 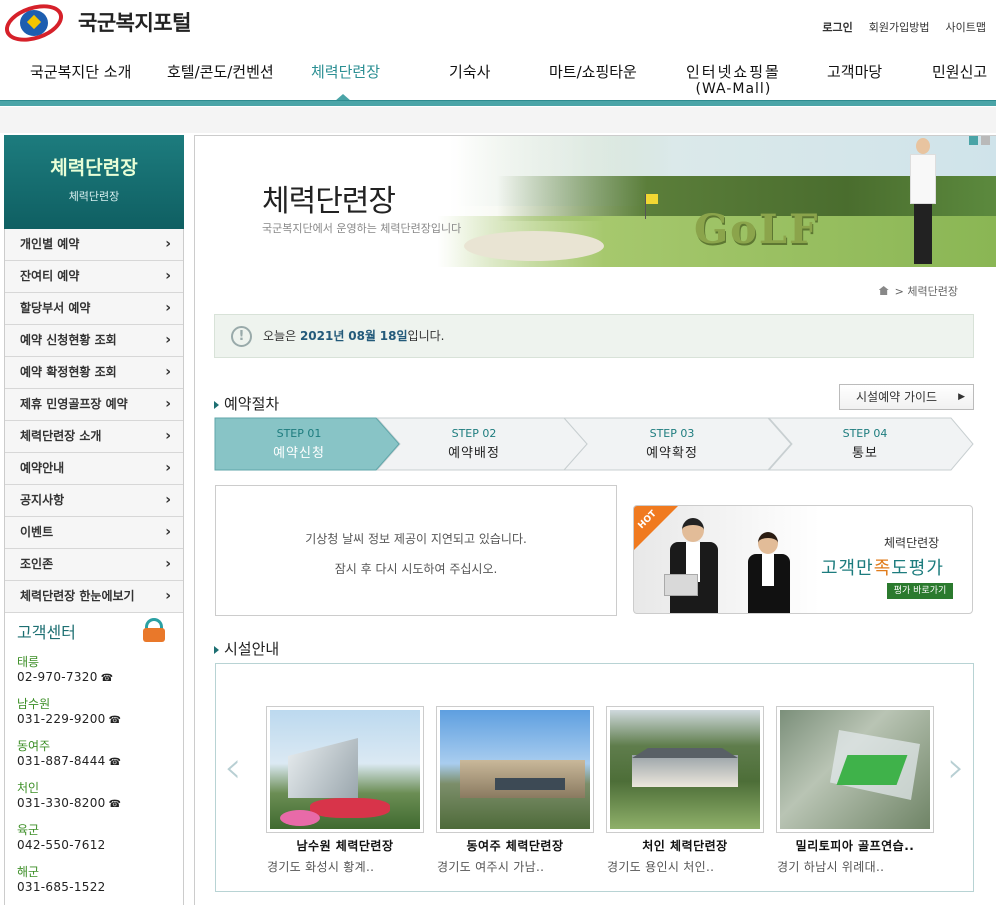 What do you see at coordinates (37, 564) in the screenshot?
I see `sidebar-item-label: 조인존` at bounding box center [37, 564].